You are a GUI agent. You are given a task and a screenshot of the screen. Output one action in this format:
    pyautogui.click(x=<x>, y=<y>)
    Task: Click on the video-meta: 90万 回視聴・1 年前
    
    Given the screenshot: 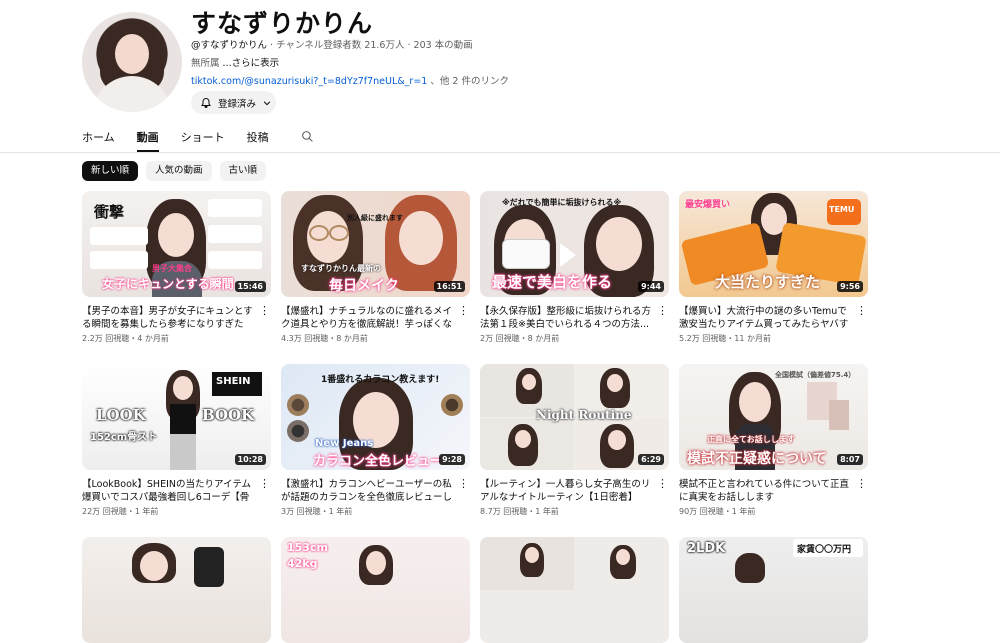 What is the action you would take?
    pyautogui.click(x=717, y=511)
    